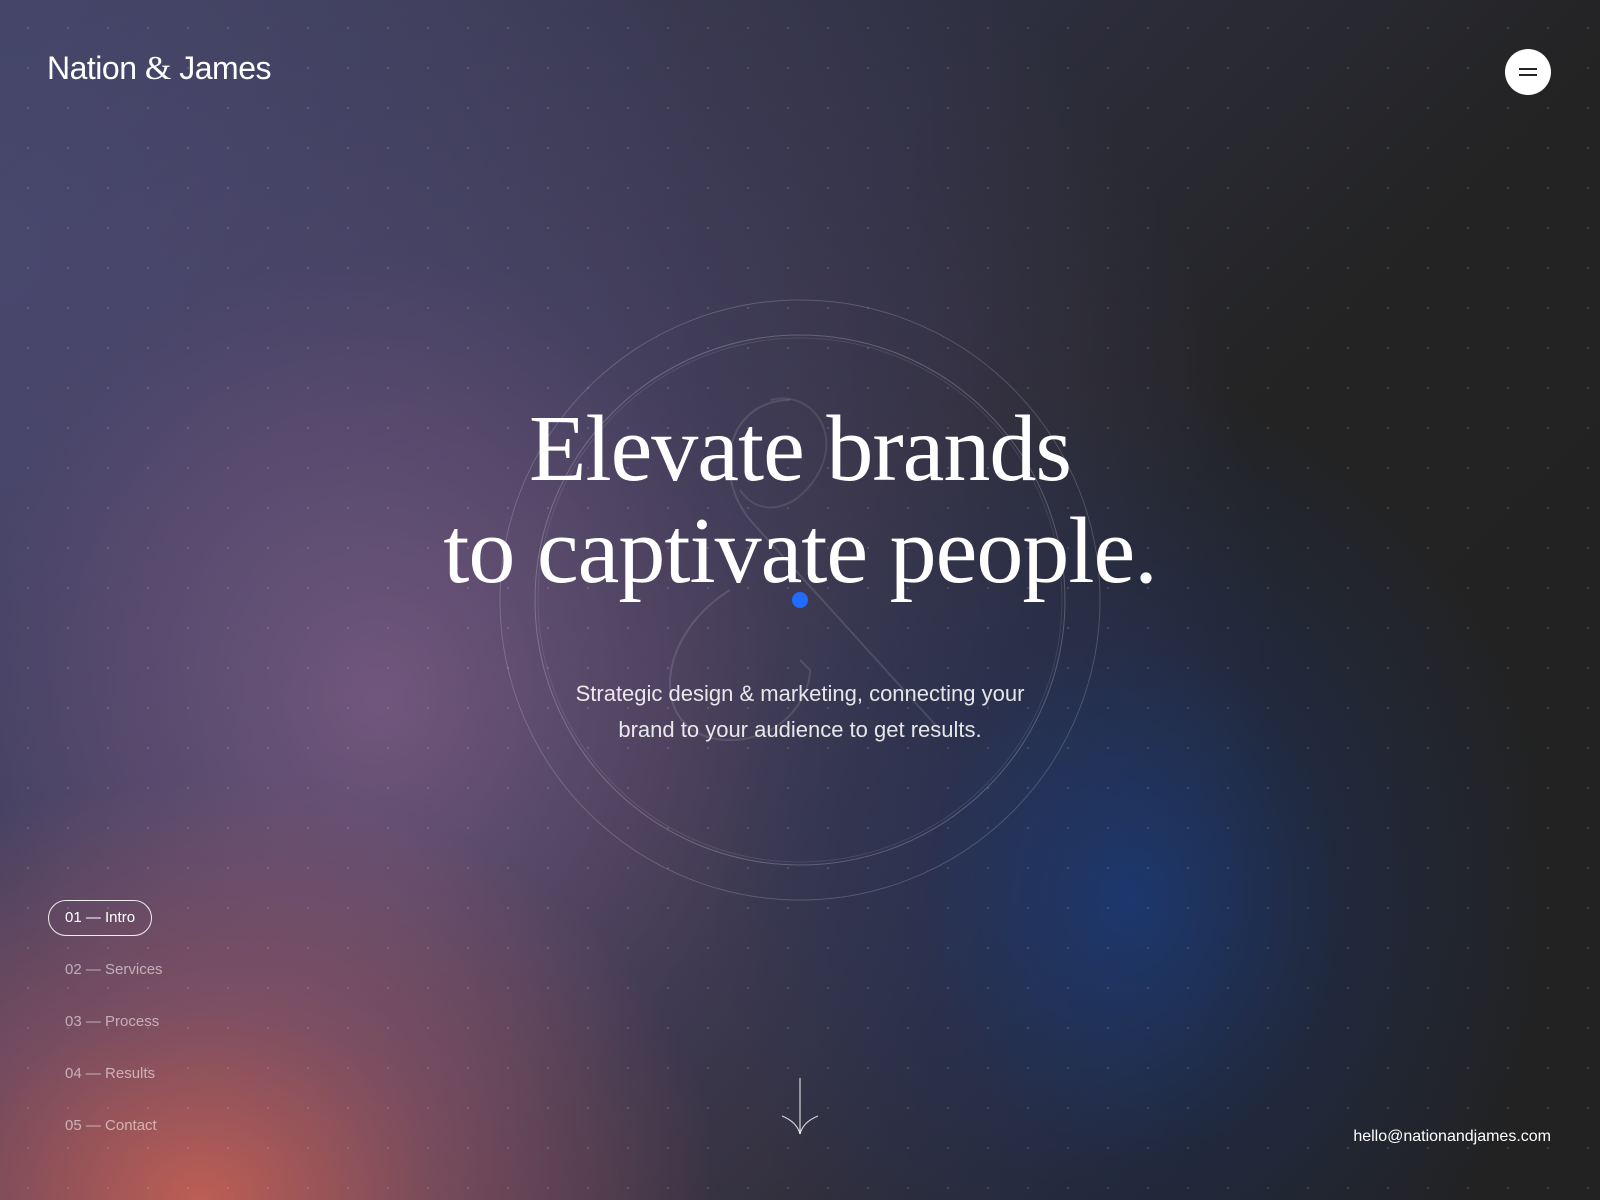  I want to click on nav-item-process: 03 — Process, so click(114, 1022).